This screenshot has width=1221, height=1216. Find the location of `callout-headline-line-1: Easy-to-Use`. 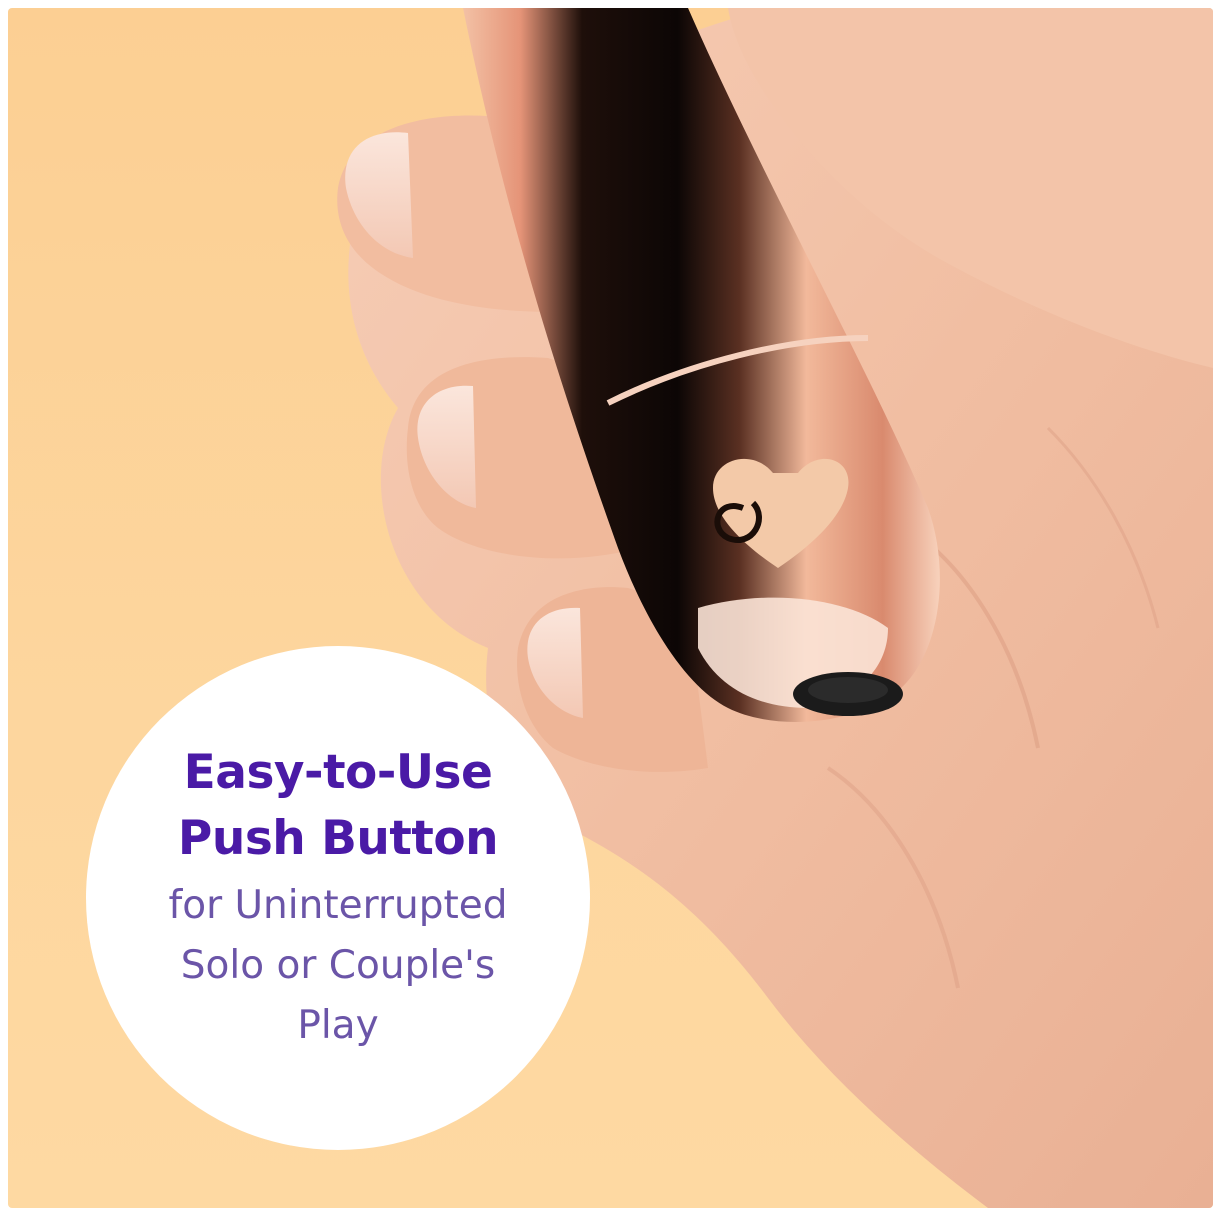

callout-headline-line-1: Easy-to-Use is located at coordinates (338, 772).